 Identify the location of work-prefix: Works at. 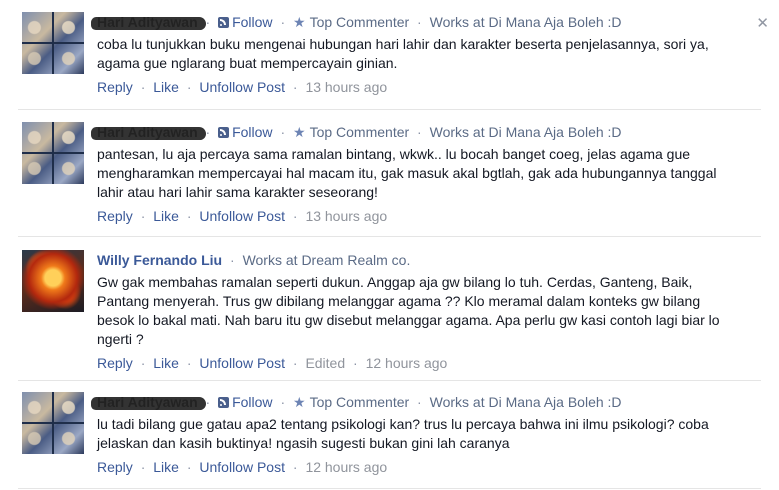
(270, 260).